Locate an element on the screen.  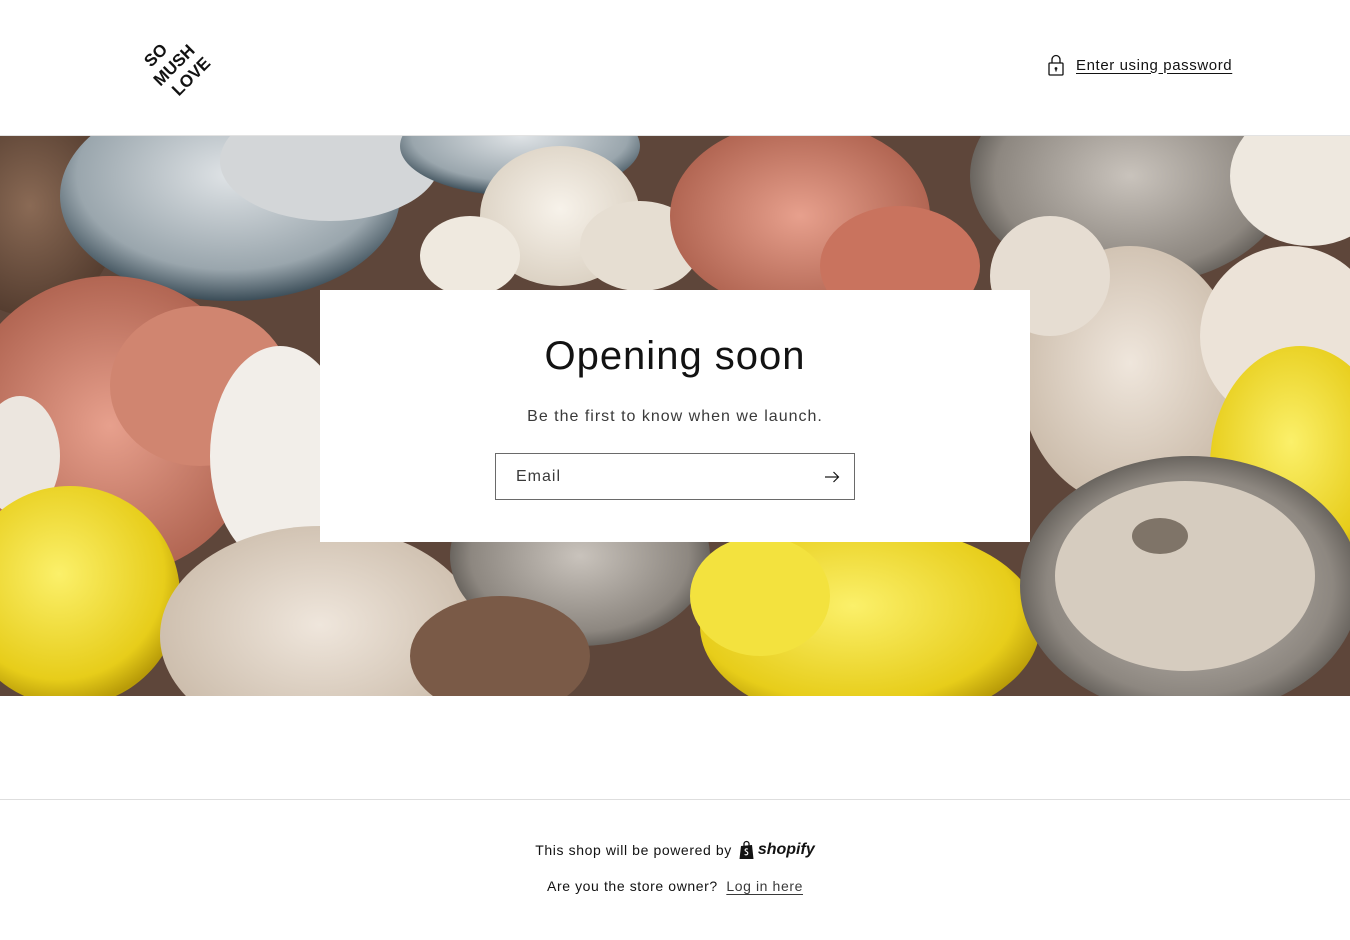
subscribe-submit-button is located at coordinates (832, 476).